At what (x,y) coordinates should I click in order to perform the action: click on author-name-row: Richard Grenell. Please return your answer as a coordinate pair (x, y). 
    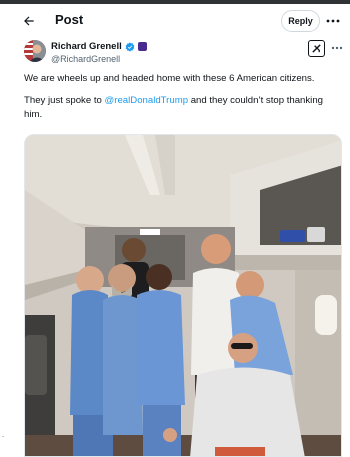
    Looking at the image, I should click on (99, 46).